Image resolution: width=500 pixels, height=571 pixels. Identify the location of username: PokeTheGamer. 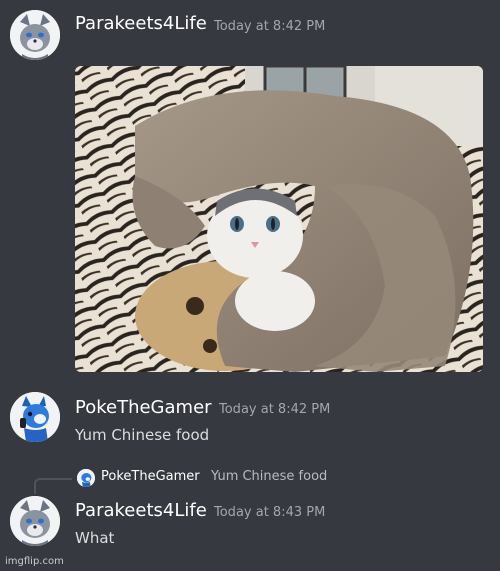
(143, 407).